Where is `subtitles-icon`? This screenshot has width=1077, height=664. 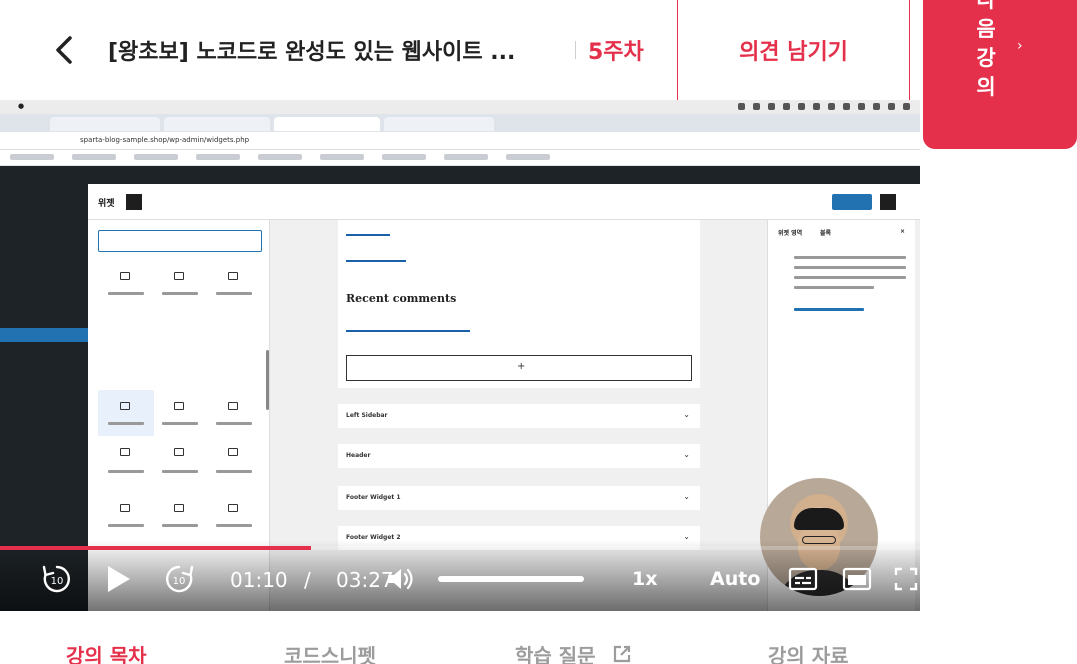
subtitles-icon is located at coordinates (803, 579).